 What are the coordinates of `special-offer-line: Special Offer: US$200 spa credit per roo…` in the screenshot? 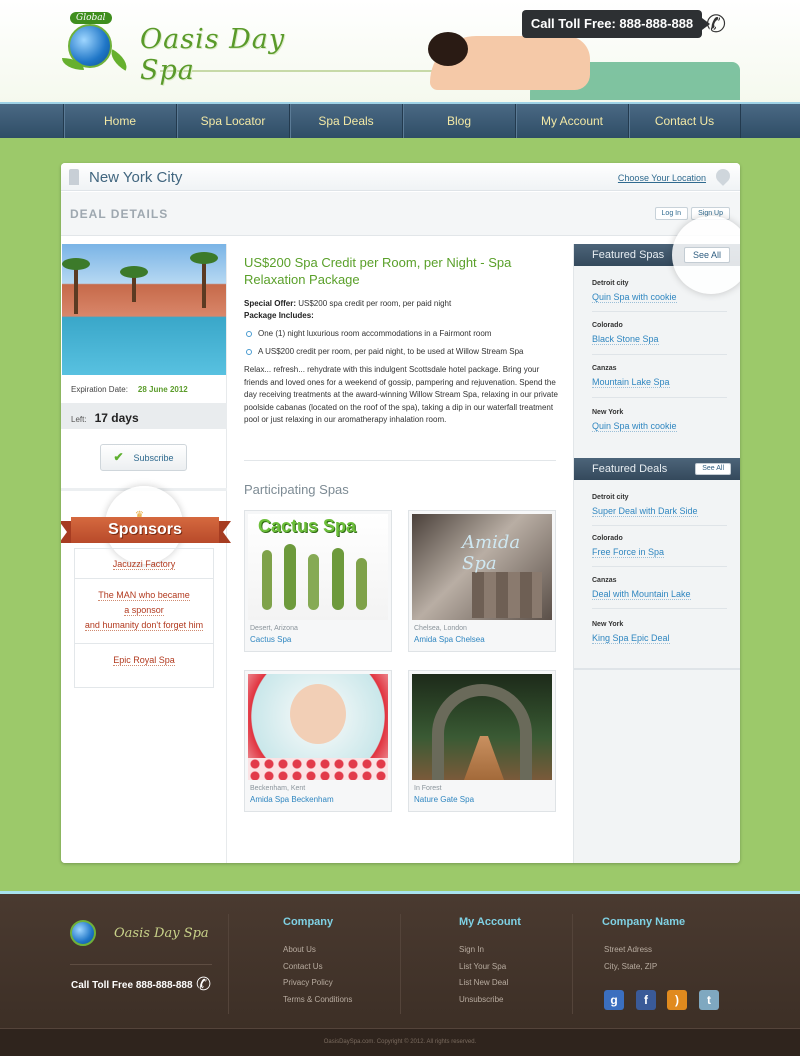 It's located at (401, 304).